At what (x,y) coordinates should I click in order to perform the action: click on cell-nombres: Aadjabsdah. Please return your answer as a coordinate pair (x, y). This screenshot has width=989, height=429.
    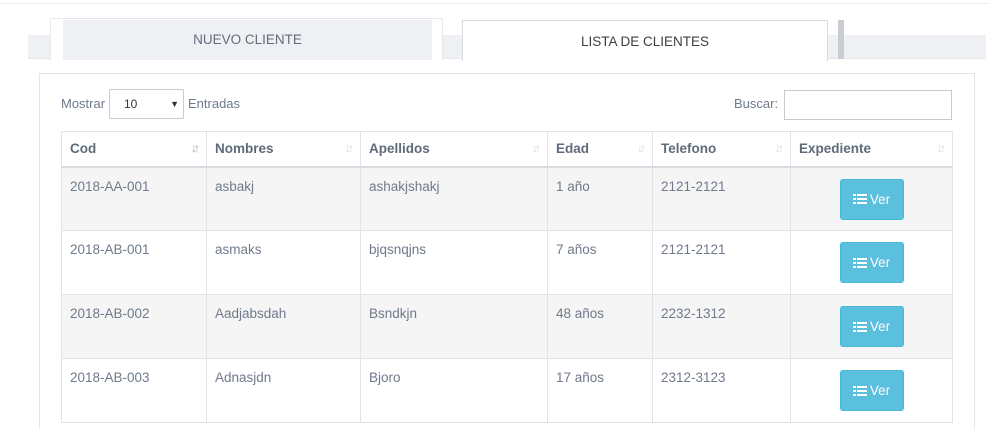
    Looking at the image, I should click on (283, 326).